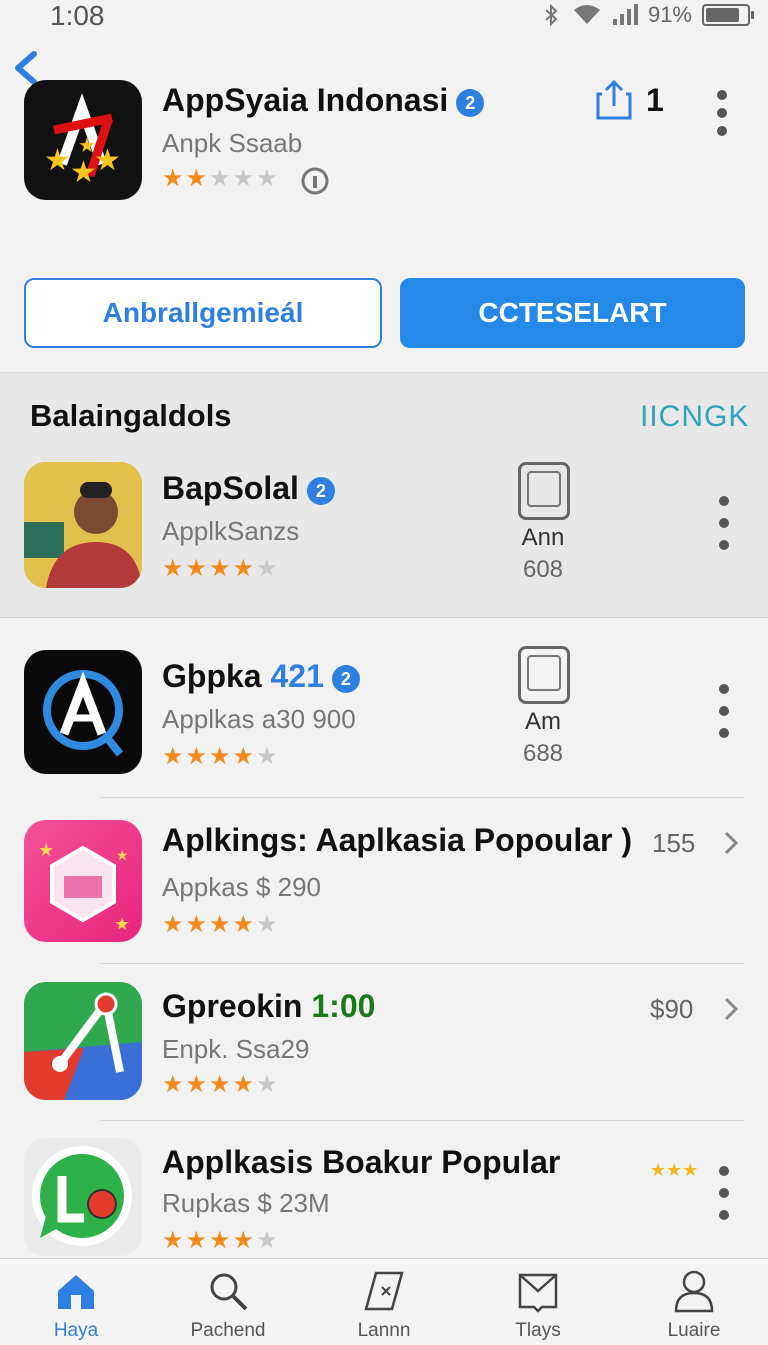 The width and height of the screenshot is (768, 1345). What do you see at coordinates (236, 1049) in the screenshot?
I see `list-2-sub: Enpk. Ssa29` at bounding box center [236, 1049].